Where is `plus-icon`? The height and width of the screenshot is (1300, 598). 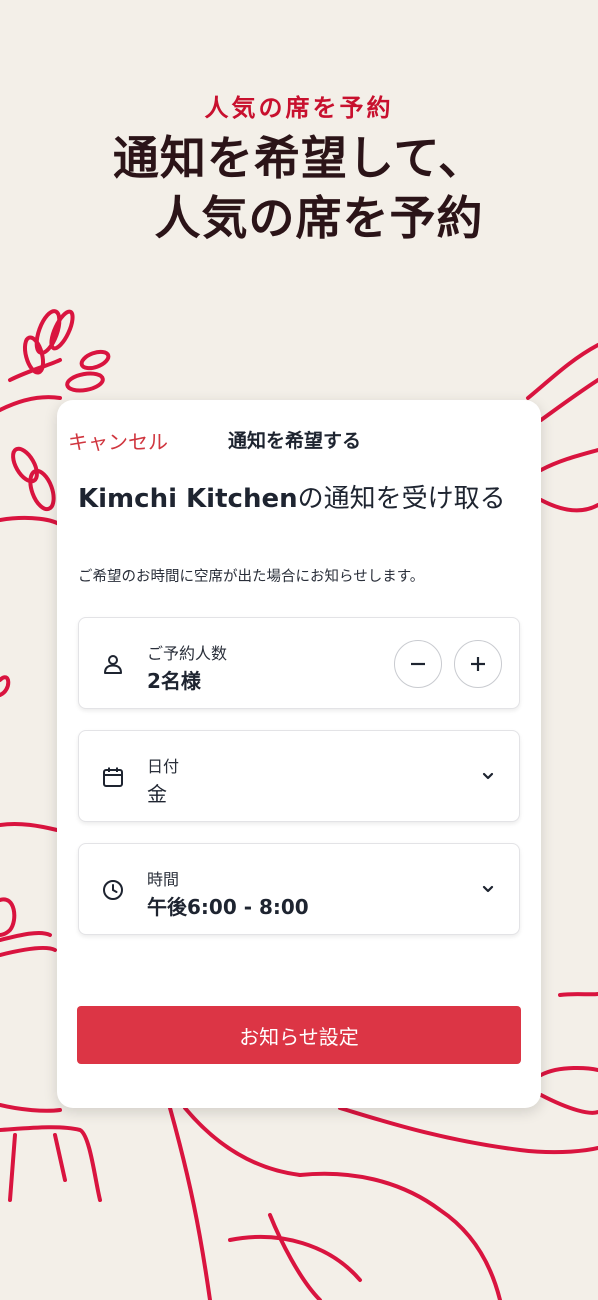 plus-icon is located at coordinates (478, 664).